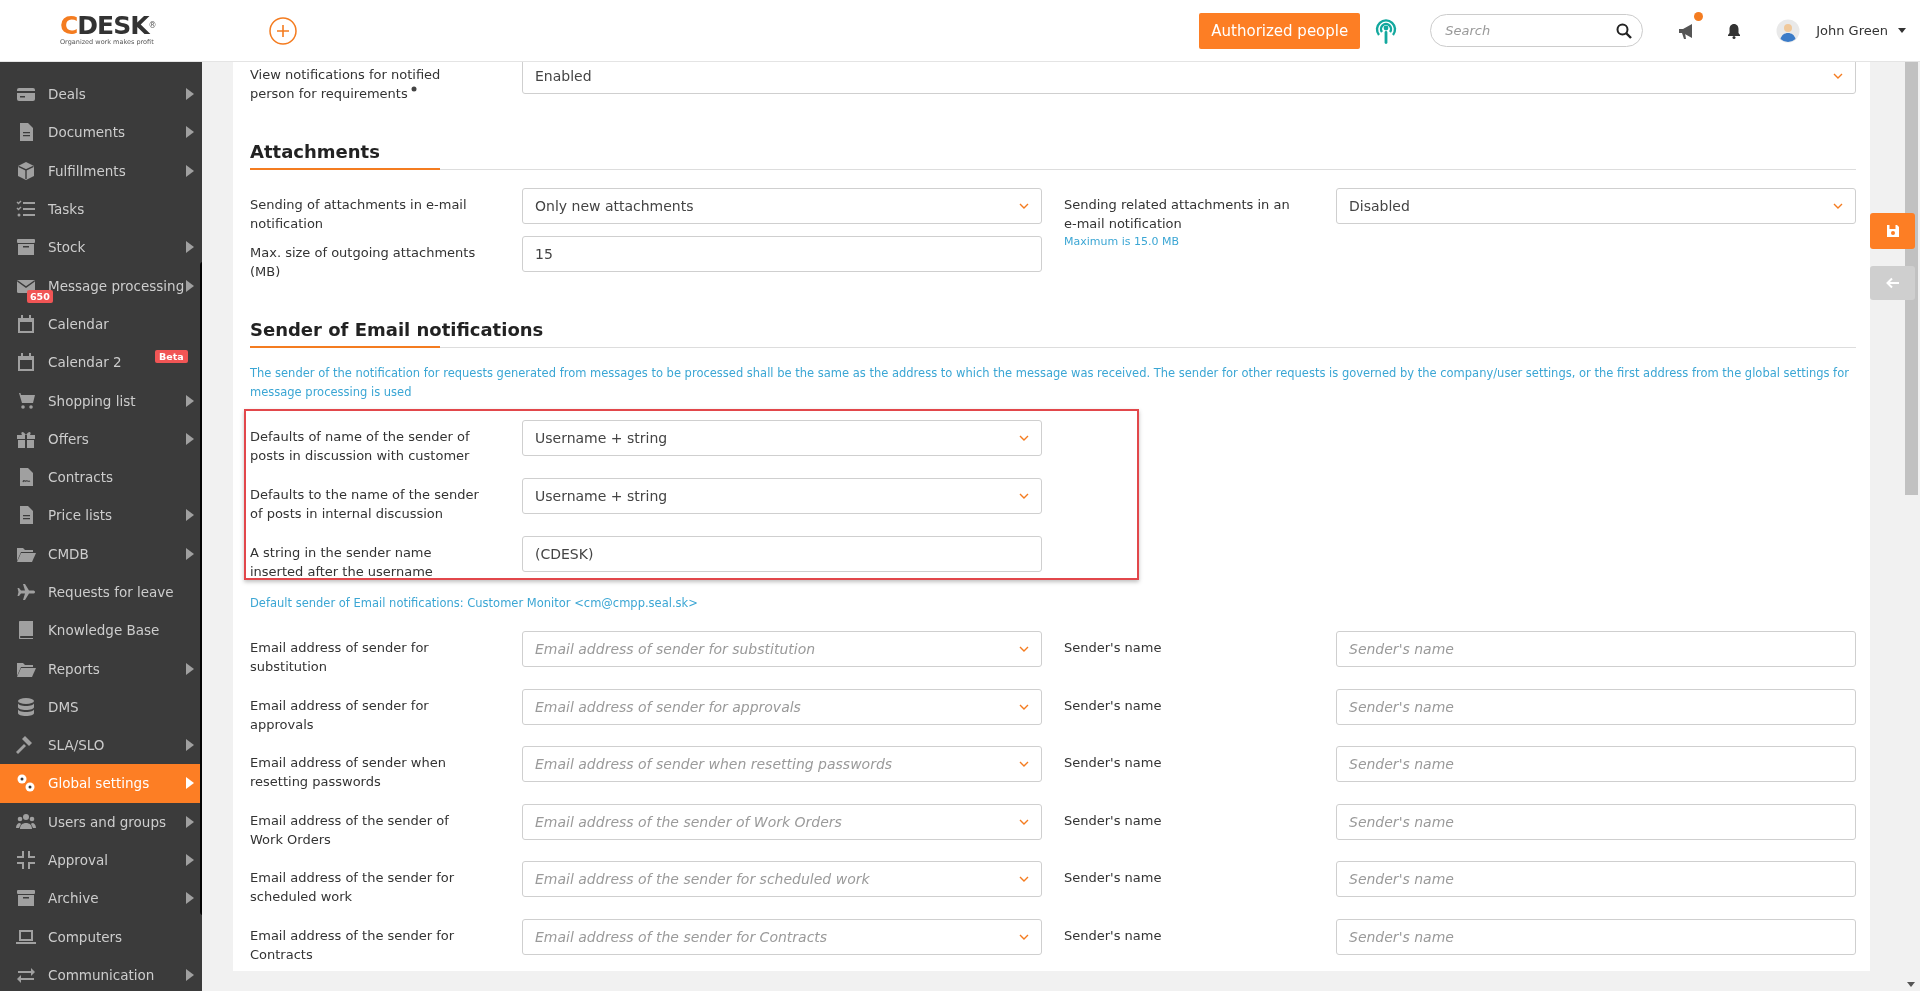 Image resolution: width=1920 pixels, height=991 pixels. What do you see at coordinates (101, 630) in the screenshot?
I see `sidebar-item: Knowledge Base` at bounding box center [101, 630].